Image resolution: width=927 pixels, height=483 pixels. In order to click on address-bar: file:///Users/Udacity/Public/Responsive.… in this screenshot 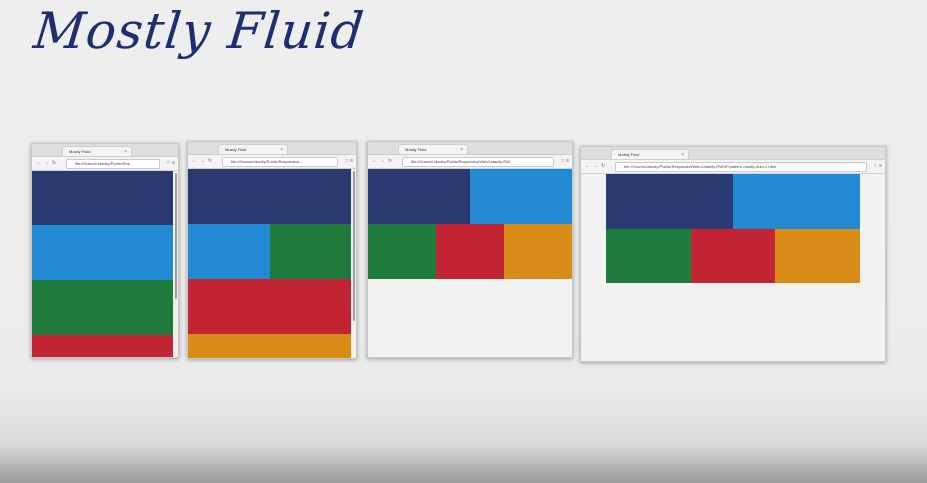, I will do `click(280, 162)`.